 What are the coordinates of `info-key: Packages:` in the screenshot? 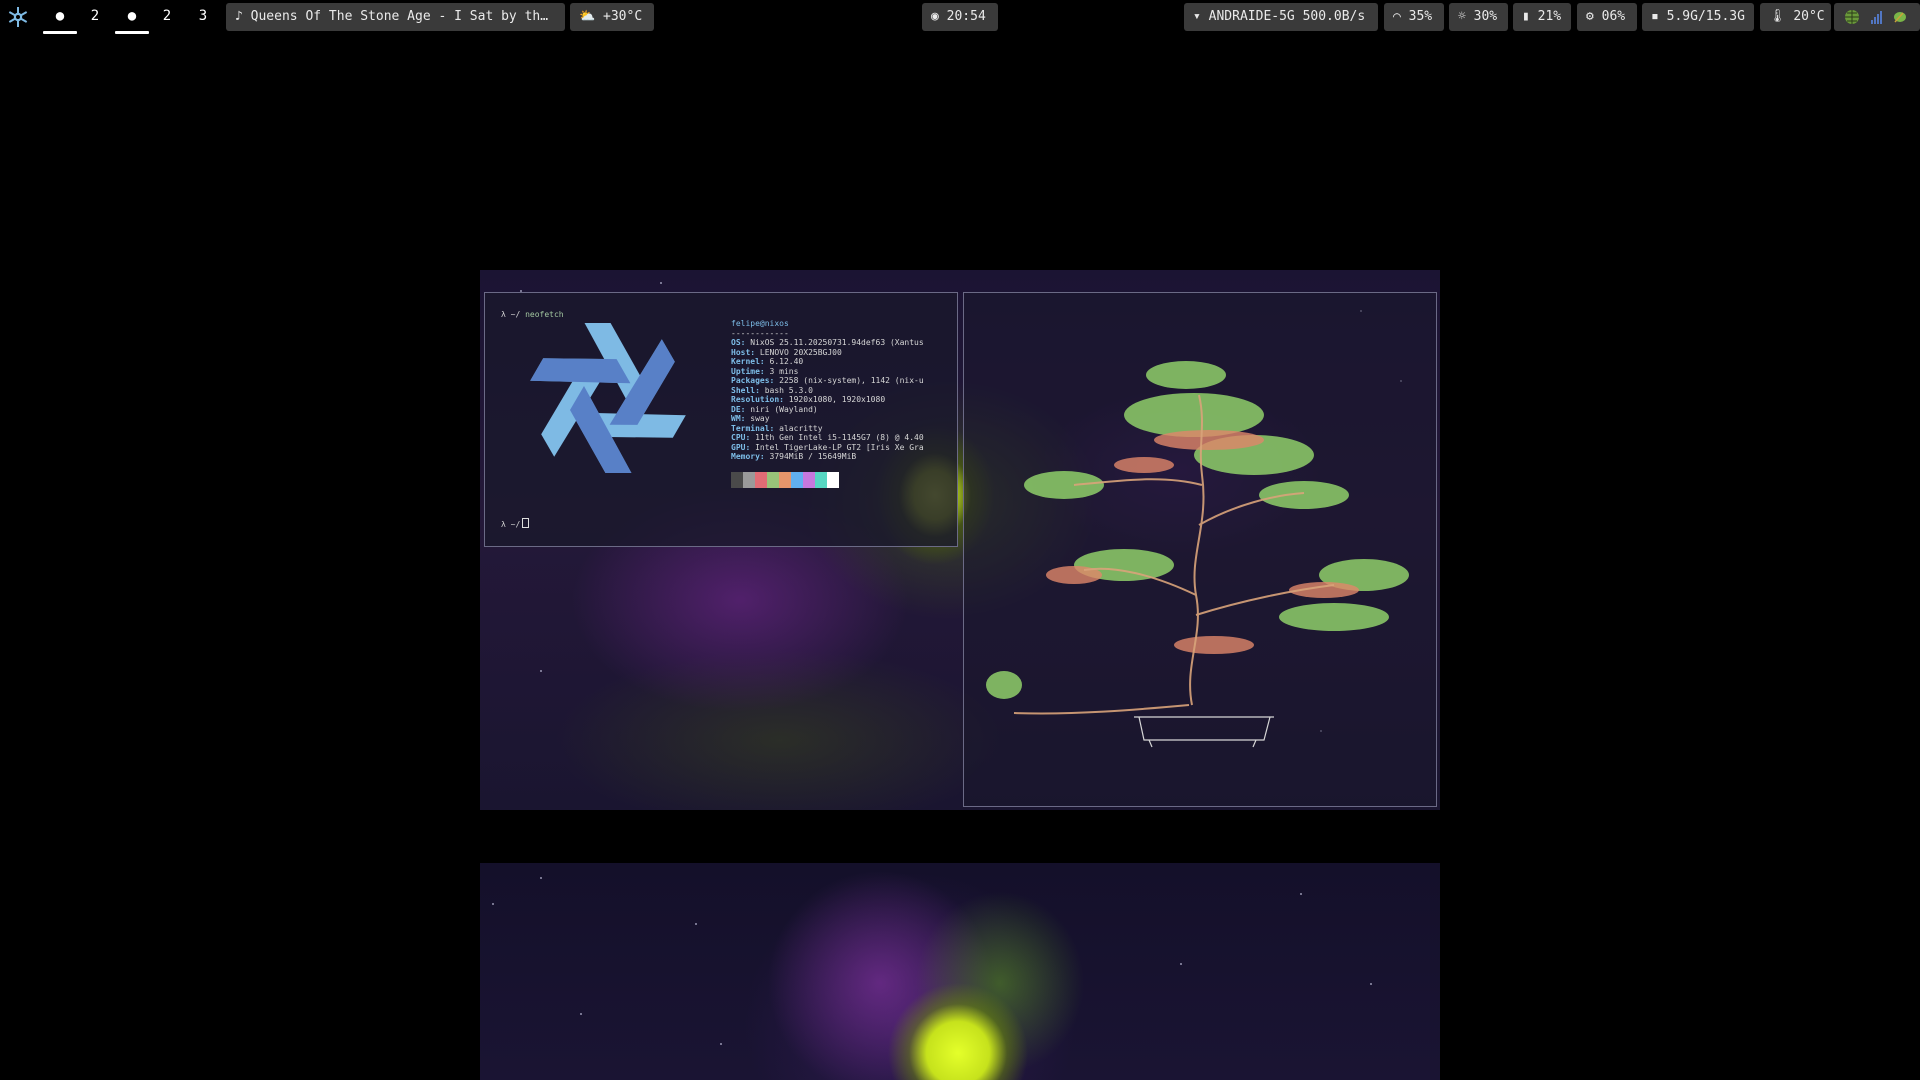 It's located at (753, 380).